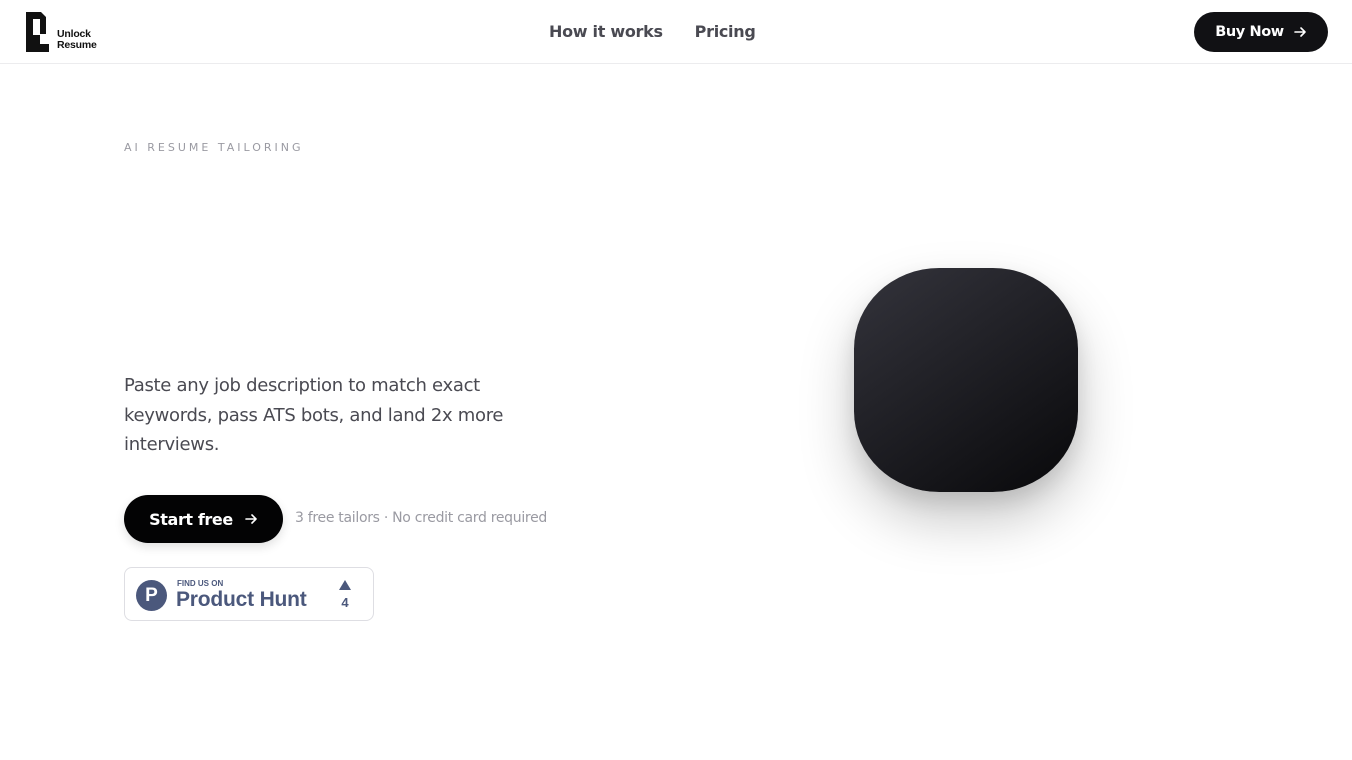  I want to click on nav-link-how-it-works: How it works, so click(606, 31).